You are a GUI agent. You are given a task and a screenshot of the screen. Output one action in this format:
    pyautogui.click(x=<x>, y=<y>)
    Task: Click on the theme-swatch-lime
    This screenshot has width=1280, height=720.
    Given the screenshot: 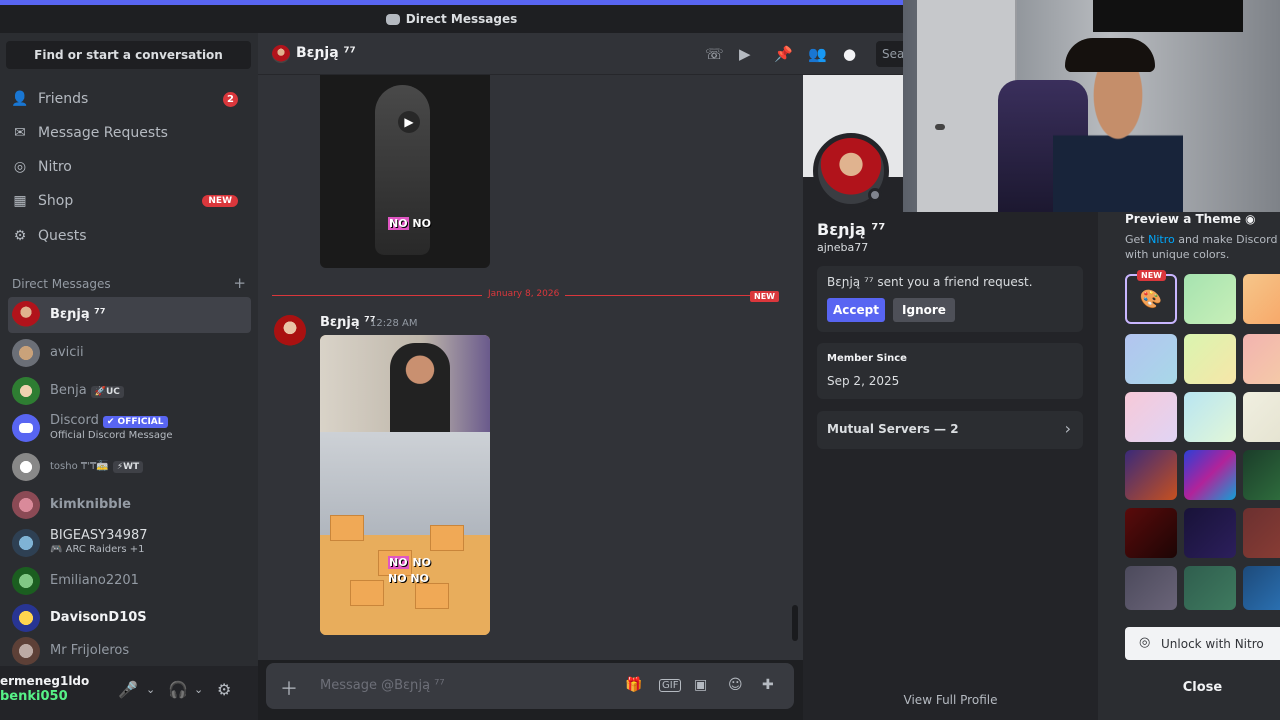 What is the action you would take?
    pyautogui.click(x=1210, y=359)
    